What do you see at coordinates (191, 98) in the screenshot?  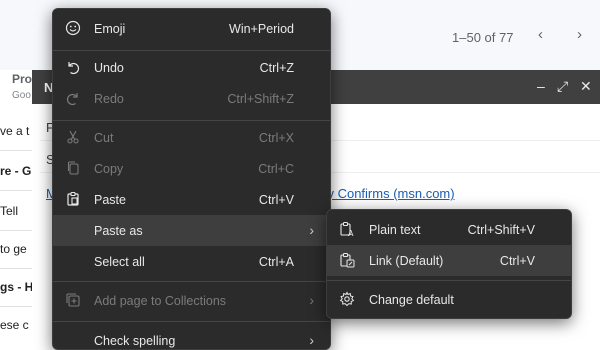 I see `menu-item-redo: Redo Ctrl+Shift+Z` at bounding box center [191, 98].